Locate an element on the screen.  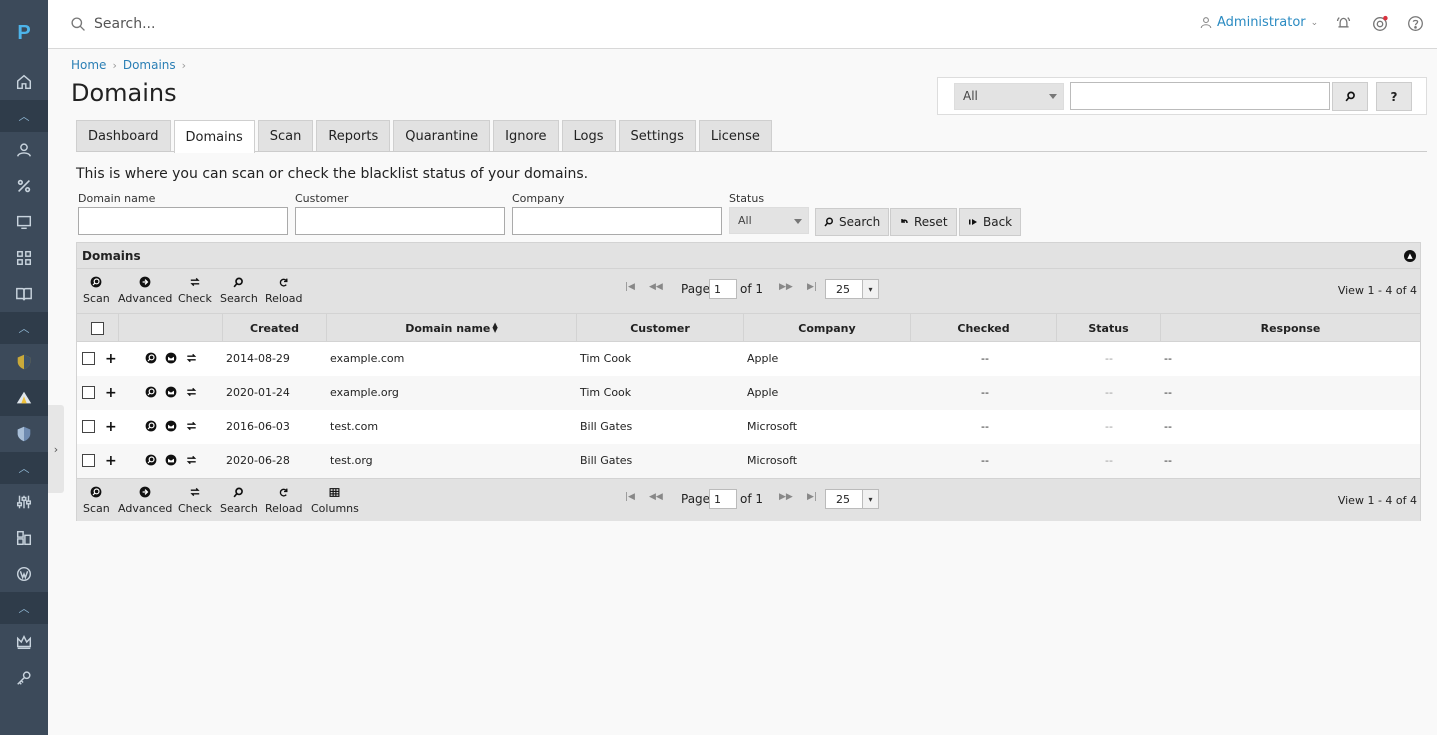
columns-tool-button: Columns is located at coordinates (335, 500).